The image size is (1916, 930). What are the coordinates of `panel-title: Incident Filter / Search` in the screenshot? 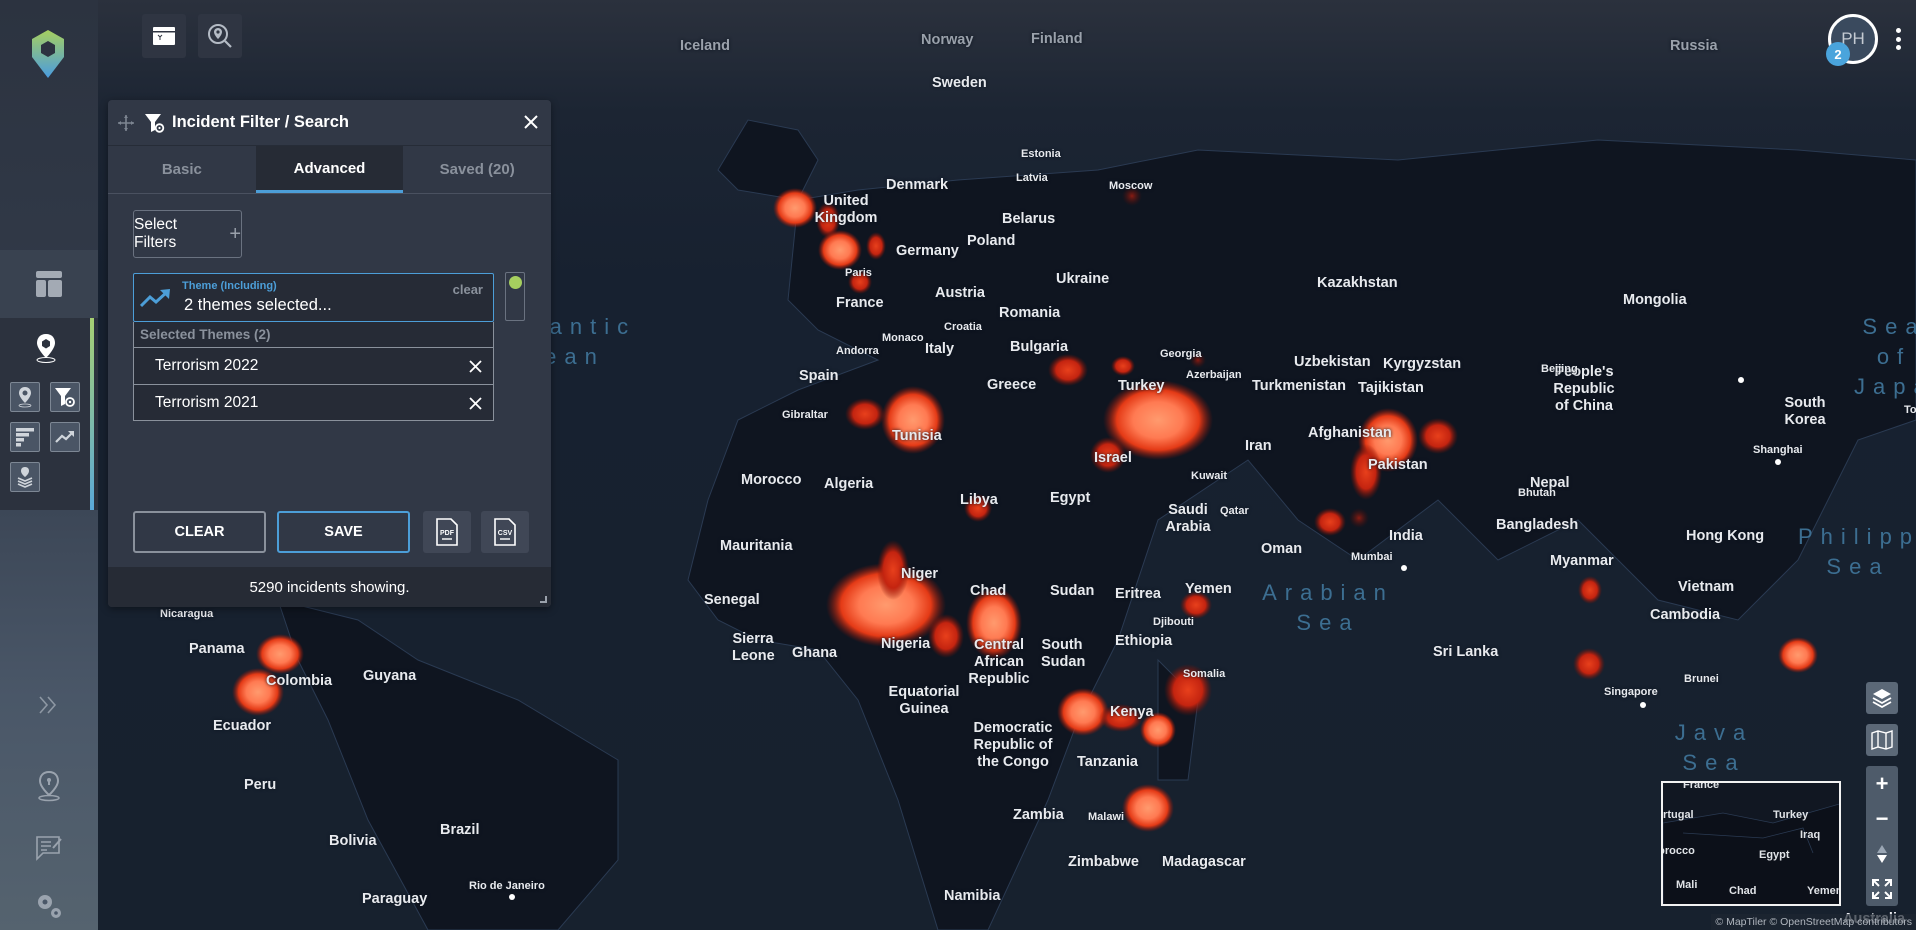 It's located at (260, 122).